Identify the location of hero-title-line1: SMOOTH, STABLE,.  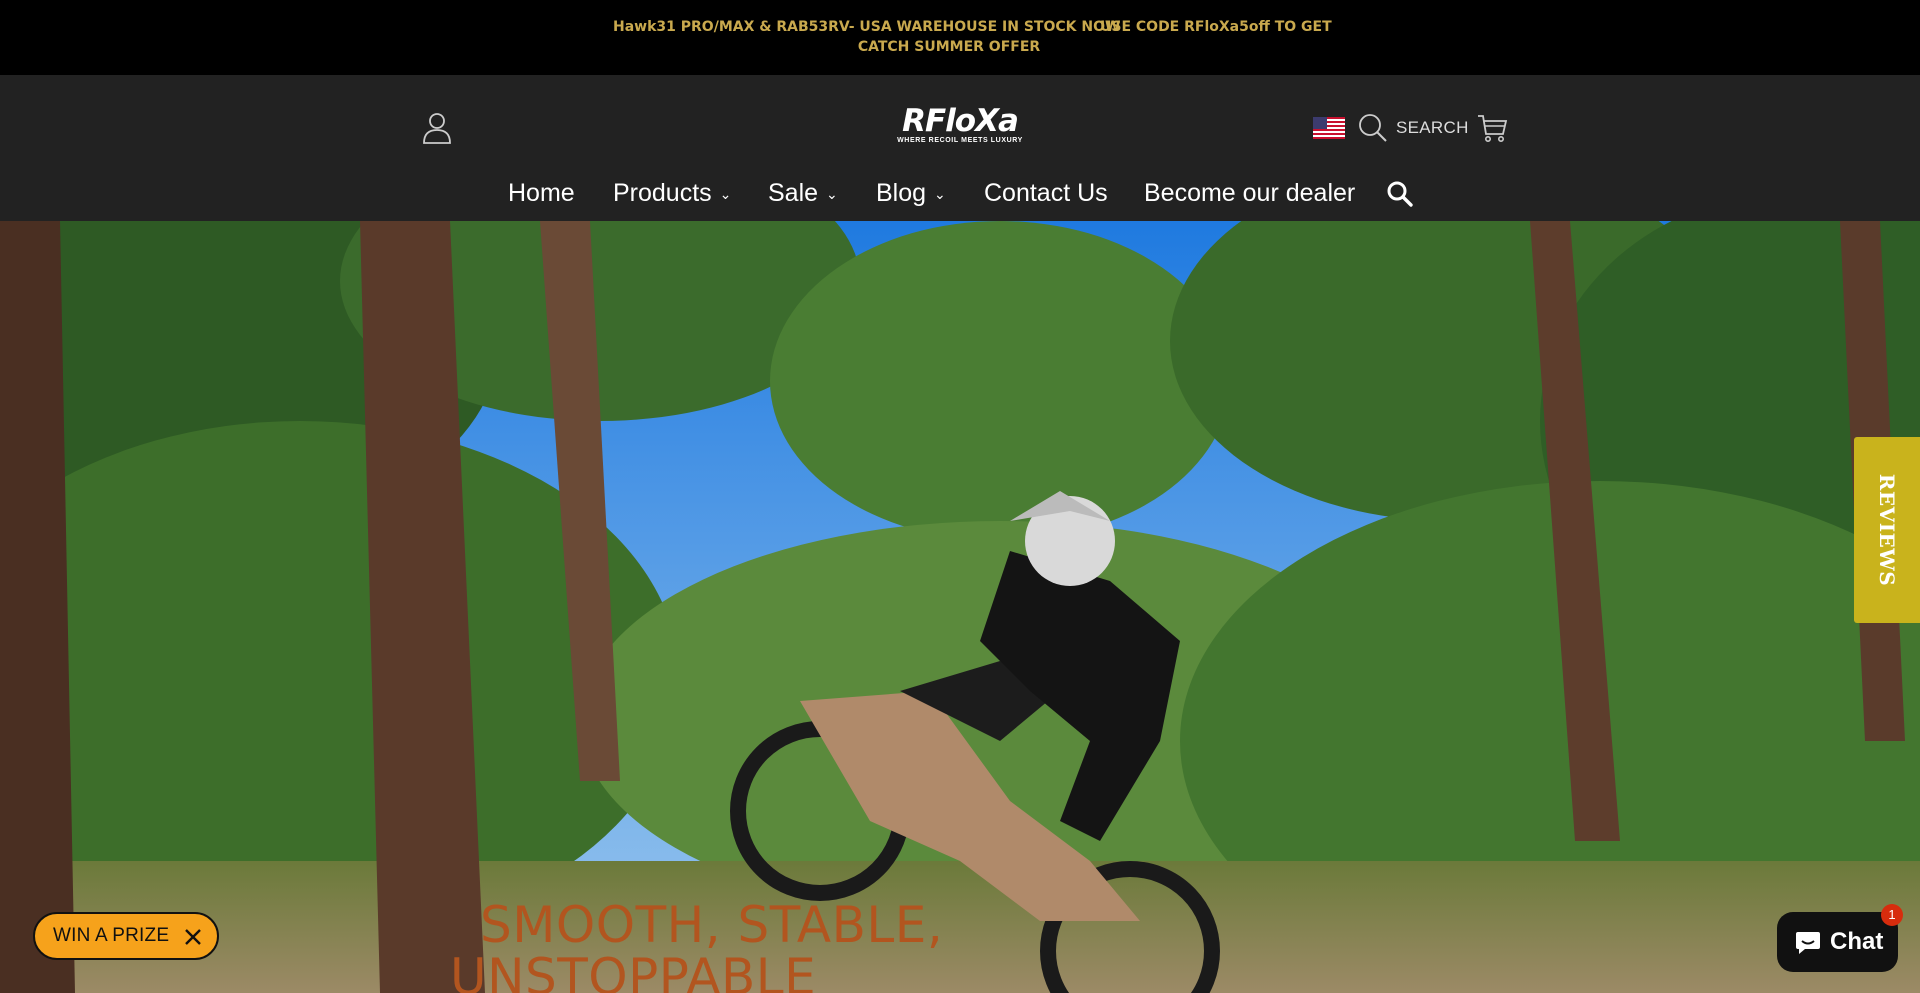
(712, 925).